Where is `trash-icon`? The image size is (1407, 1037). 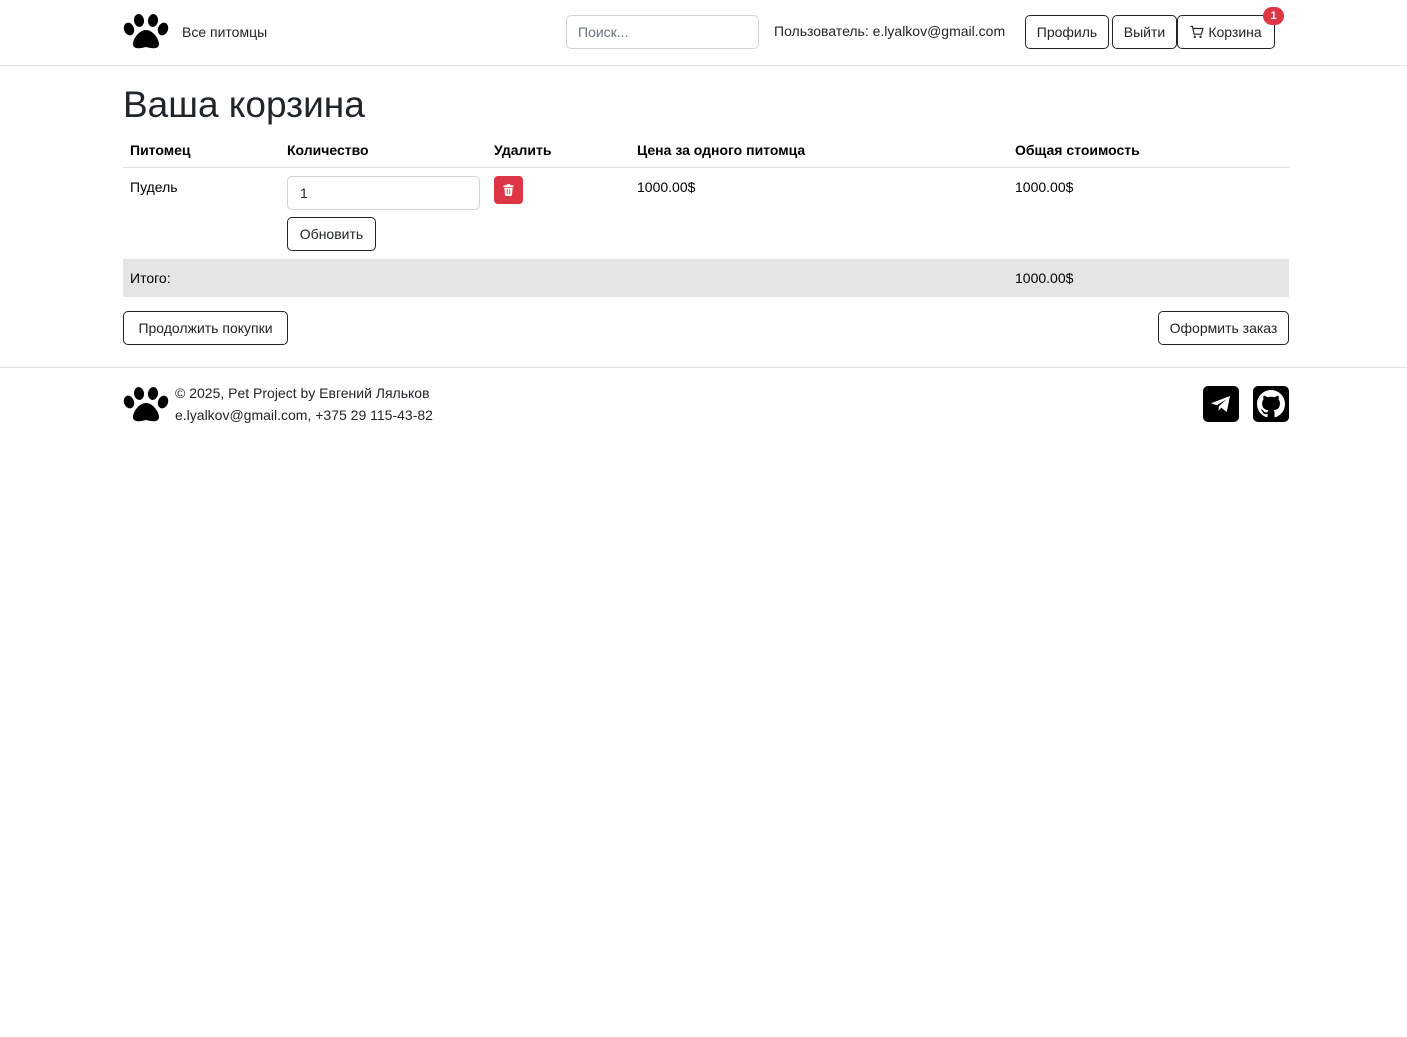
trash-icon is located at coordinates (508, 190).